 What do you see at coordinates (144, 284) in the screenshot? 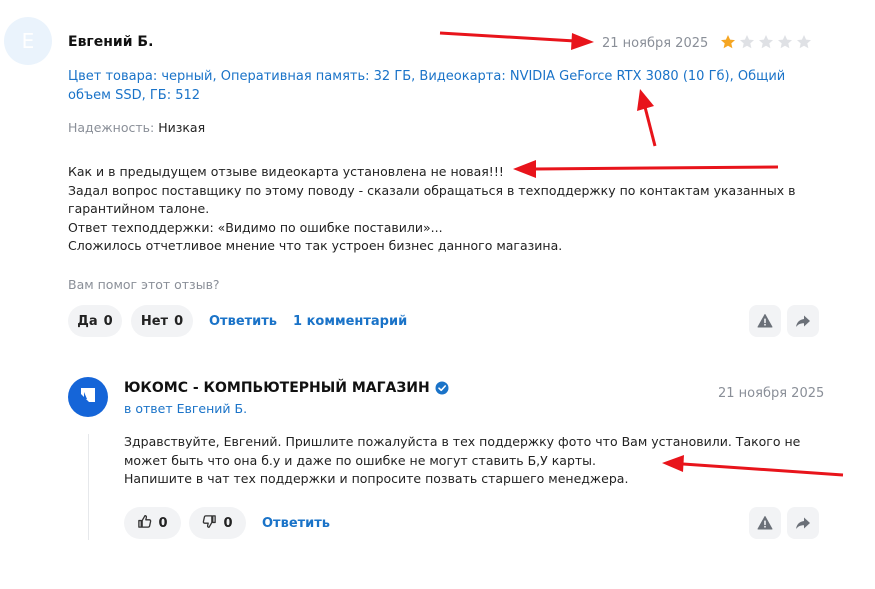
I see `helpful-question: Вам помог этот отзыв?` at bounding box center [144, 284].